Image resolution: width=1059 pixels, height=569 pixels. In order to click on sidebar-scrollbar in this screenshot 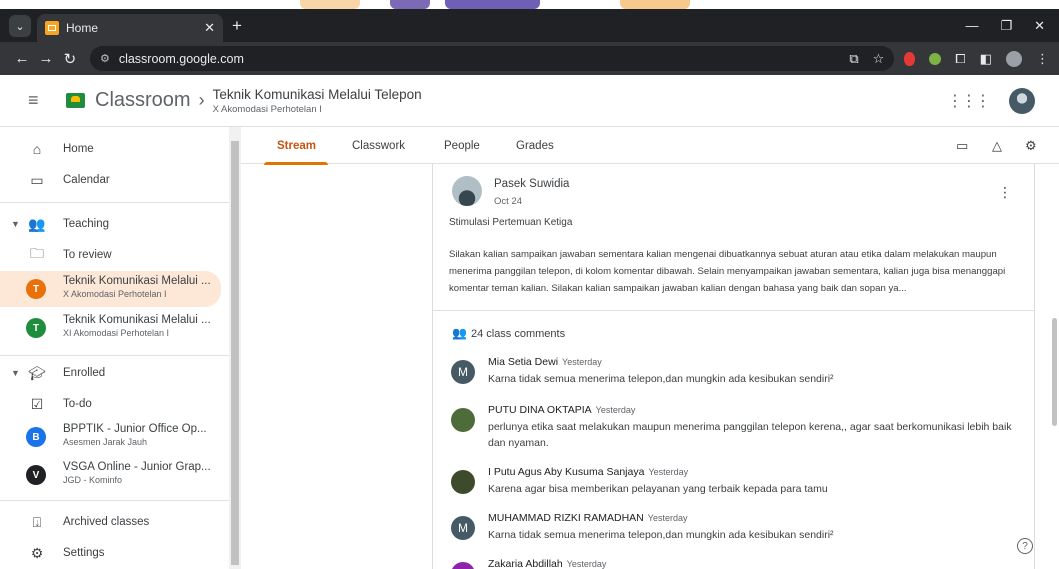, I will do `click(235, 348)`.